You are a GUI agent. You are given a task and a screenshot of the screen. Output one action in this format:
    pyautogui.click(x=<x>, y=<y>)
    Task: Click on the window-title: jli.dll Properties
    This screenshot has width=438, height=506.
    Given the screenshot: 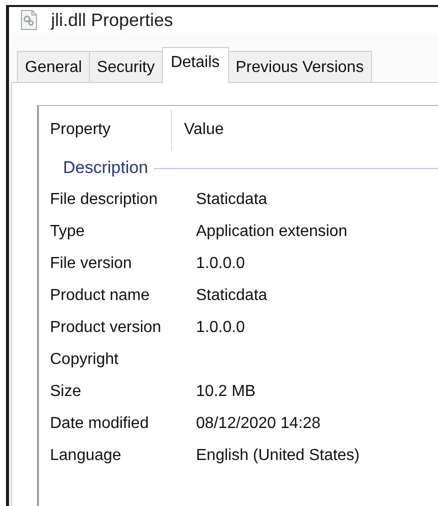 What is the action you would take?
    pyautogui.click(x=112, y=20)
    